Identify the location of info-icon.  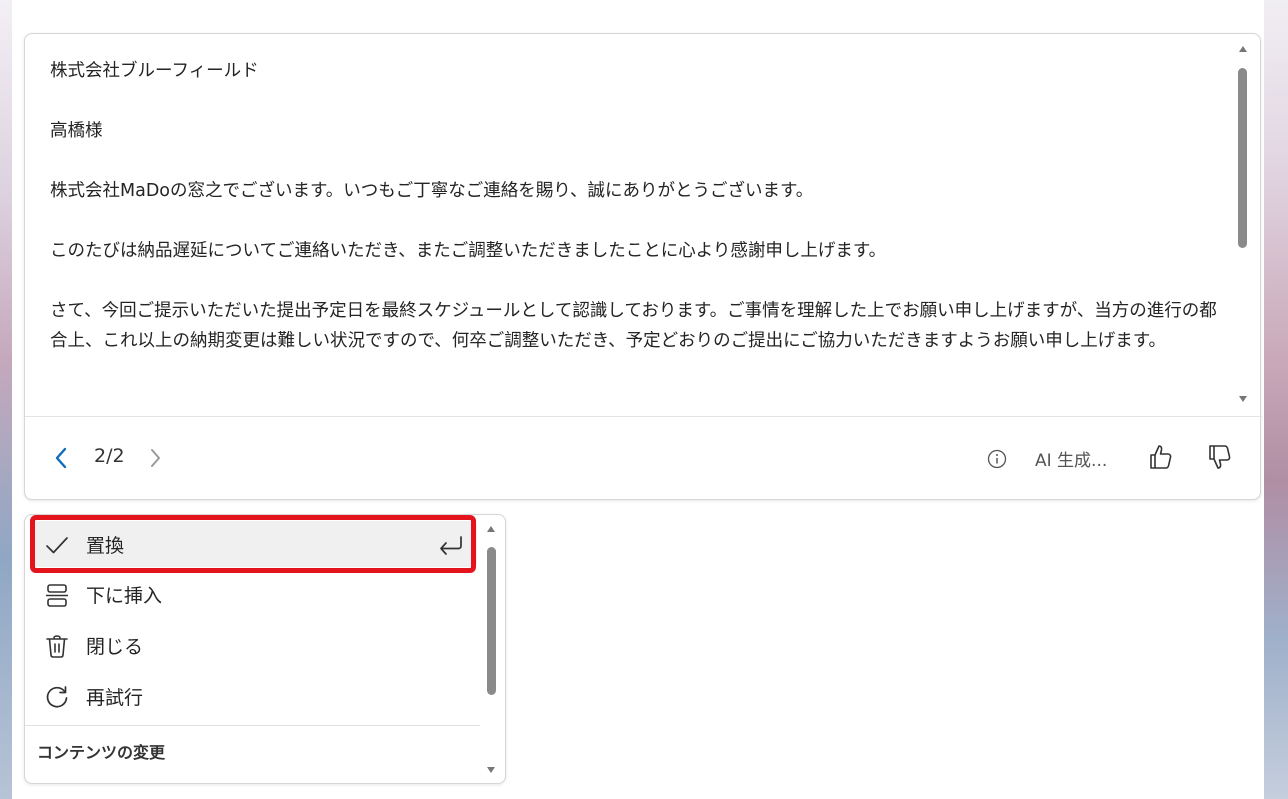
(997, 459).